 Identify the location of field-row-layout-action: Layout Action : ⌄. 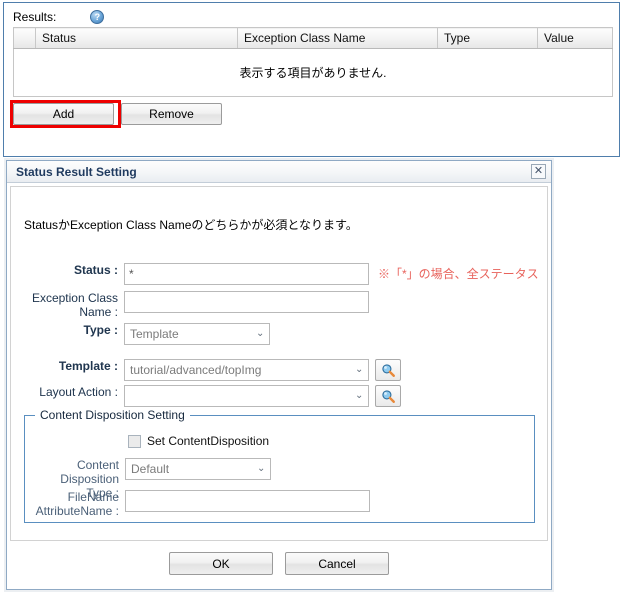
(212, 396).